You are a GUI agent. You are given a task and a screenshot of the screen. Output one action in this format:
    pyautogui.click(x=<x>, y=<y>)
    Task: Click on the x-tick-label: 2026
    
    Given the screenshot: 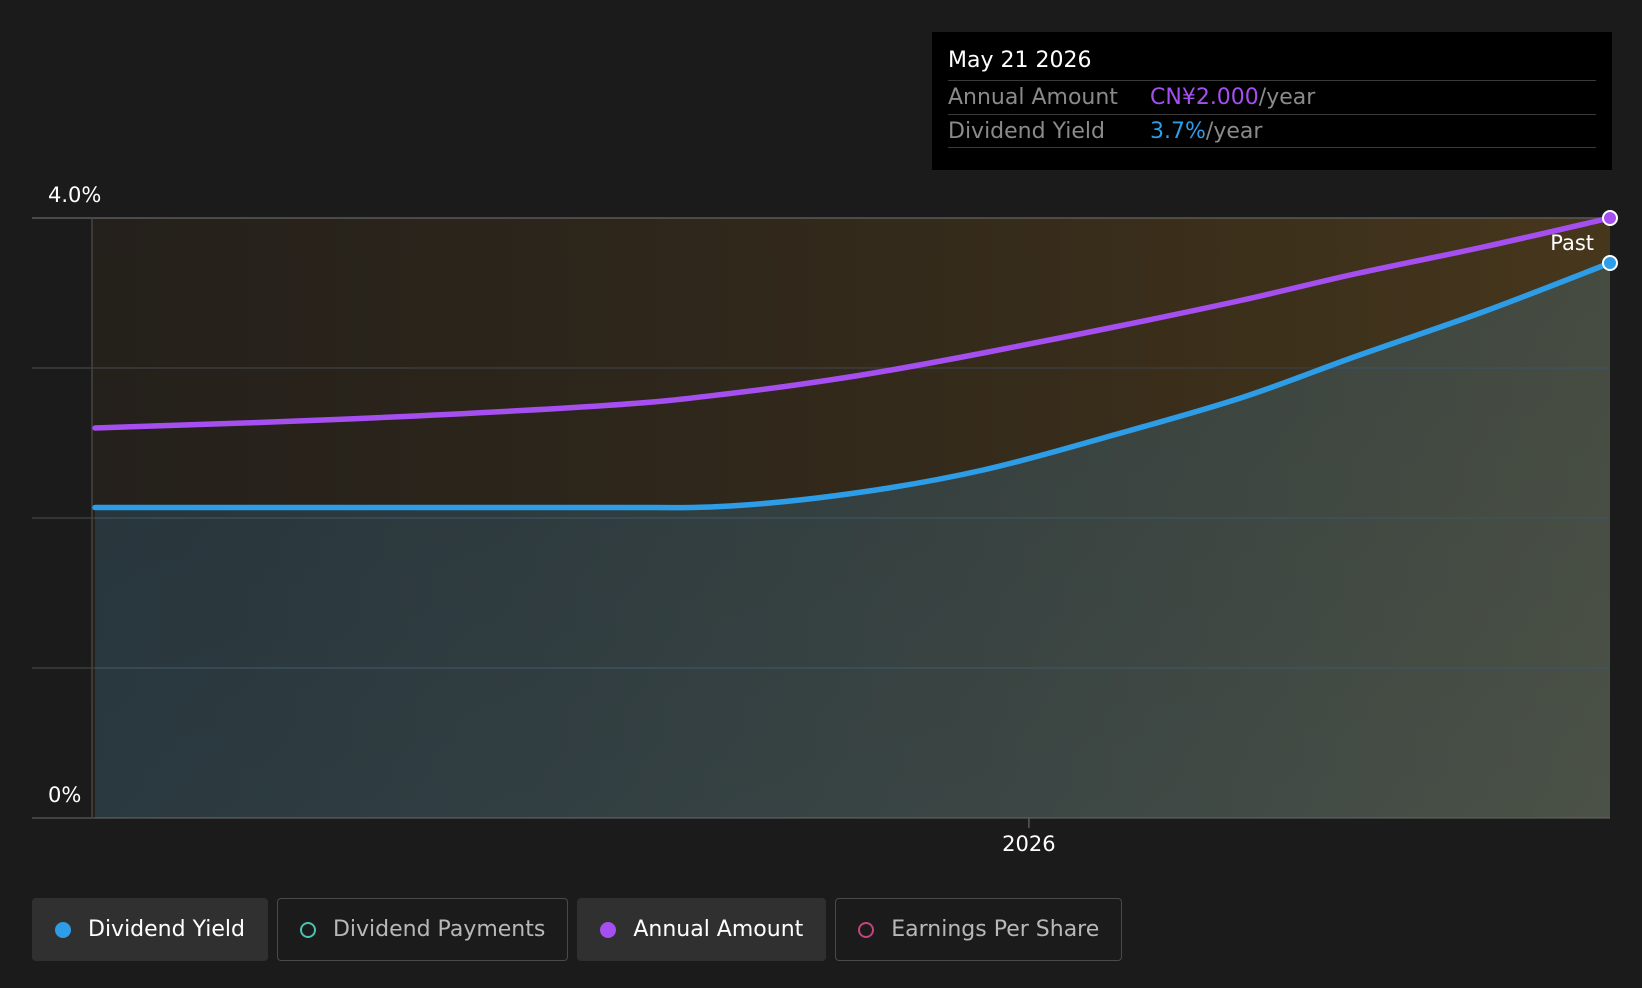 What is the action you would take?
    pyautogui.click(x=1028, y=844)
    